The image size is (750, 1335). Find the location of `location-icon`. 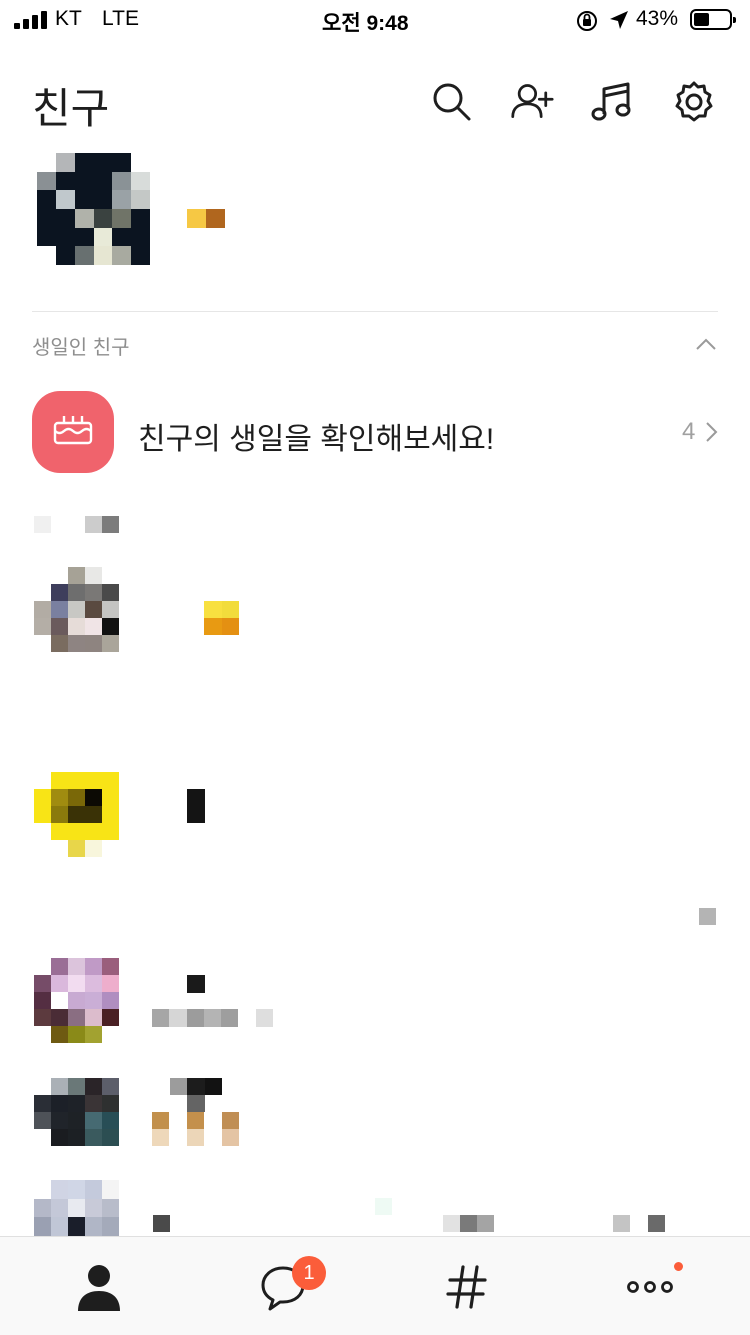

location-icon is located at coordinates (619, 20).